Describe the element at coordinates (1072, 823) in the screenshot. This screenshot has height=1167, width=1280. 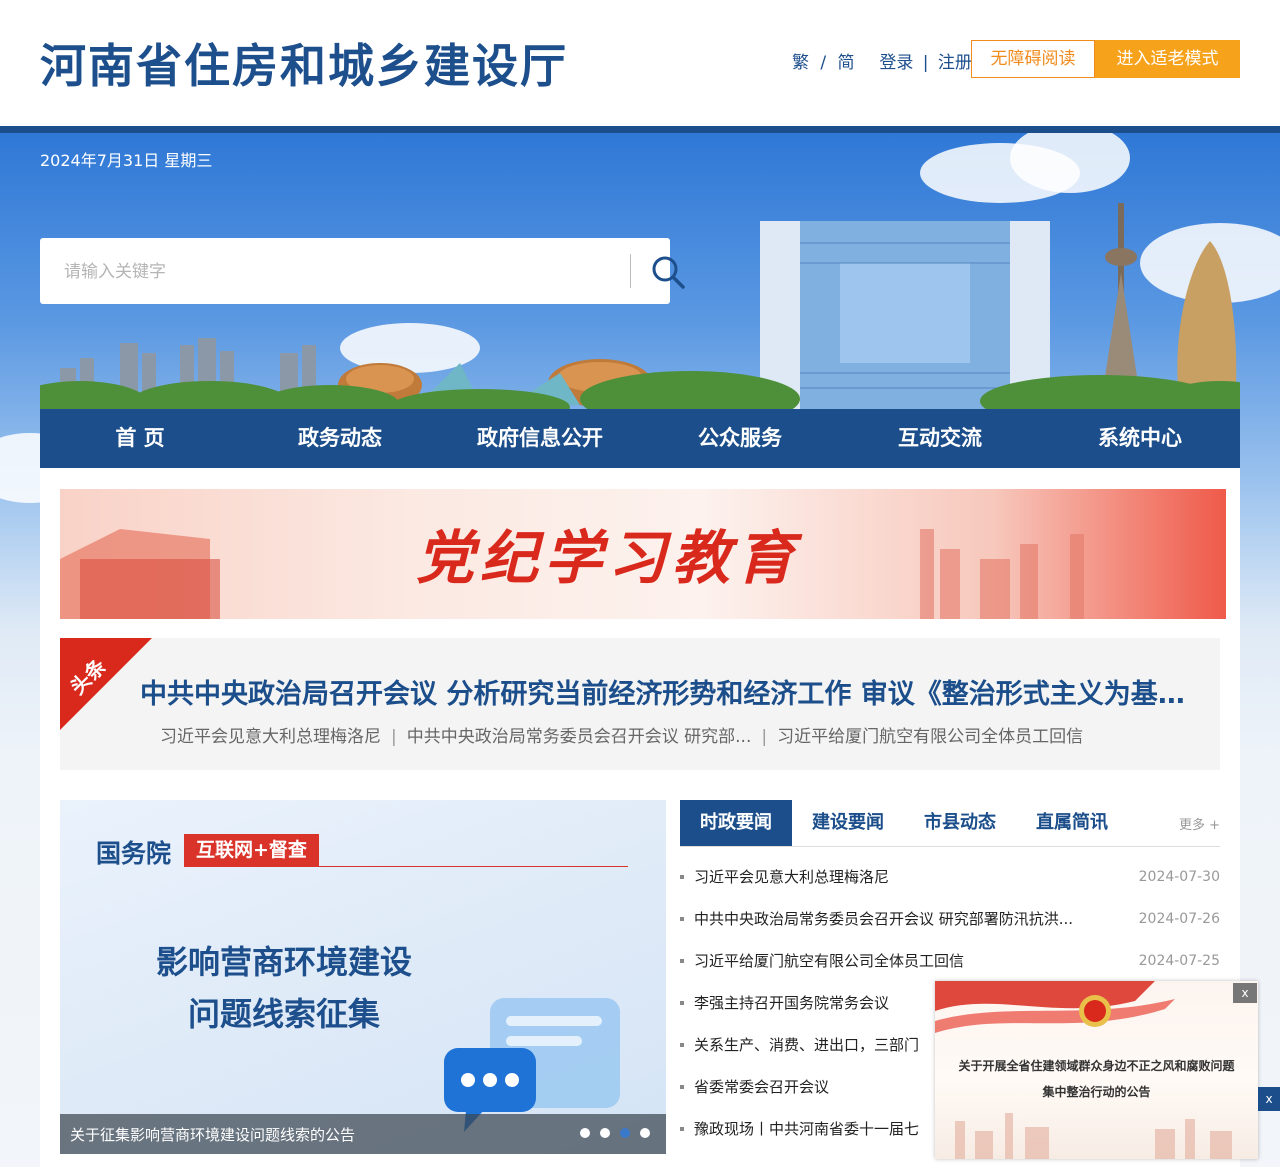
I see `tab-affiliated-briefs: 直属简讯` at that location.